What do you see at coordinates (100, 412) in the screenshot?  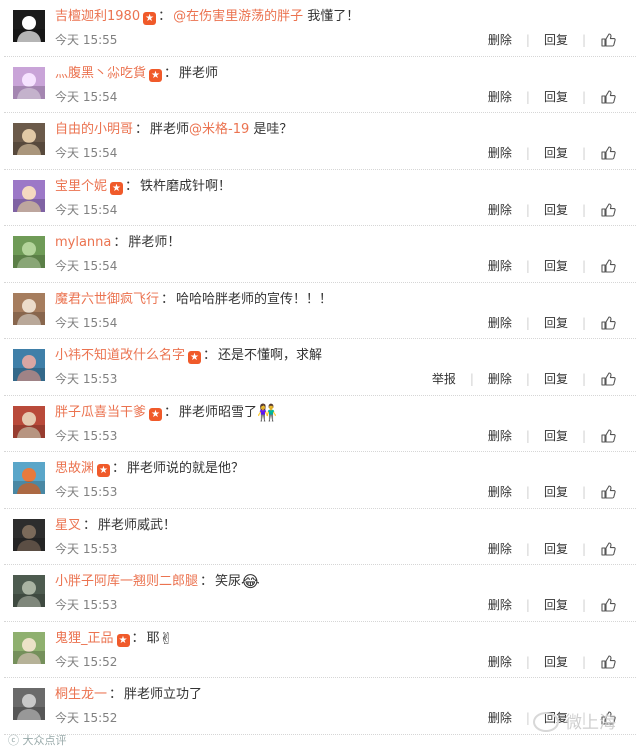 I see `username-link: 胖子瓜喜当干爹` at bounding box center [100, 412].